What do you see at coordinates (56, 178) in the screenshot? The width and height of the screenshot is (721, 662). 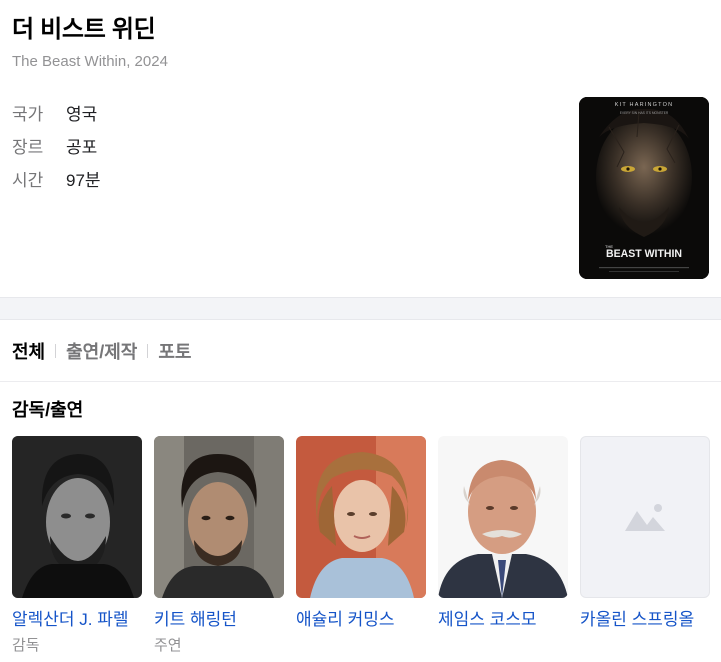 I see `info-row-runtime: 시간 97분` at bounding box center [56, 178].